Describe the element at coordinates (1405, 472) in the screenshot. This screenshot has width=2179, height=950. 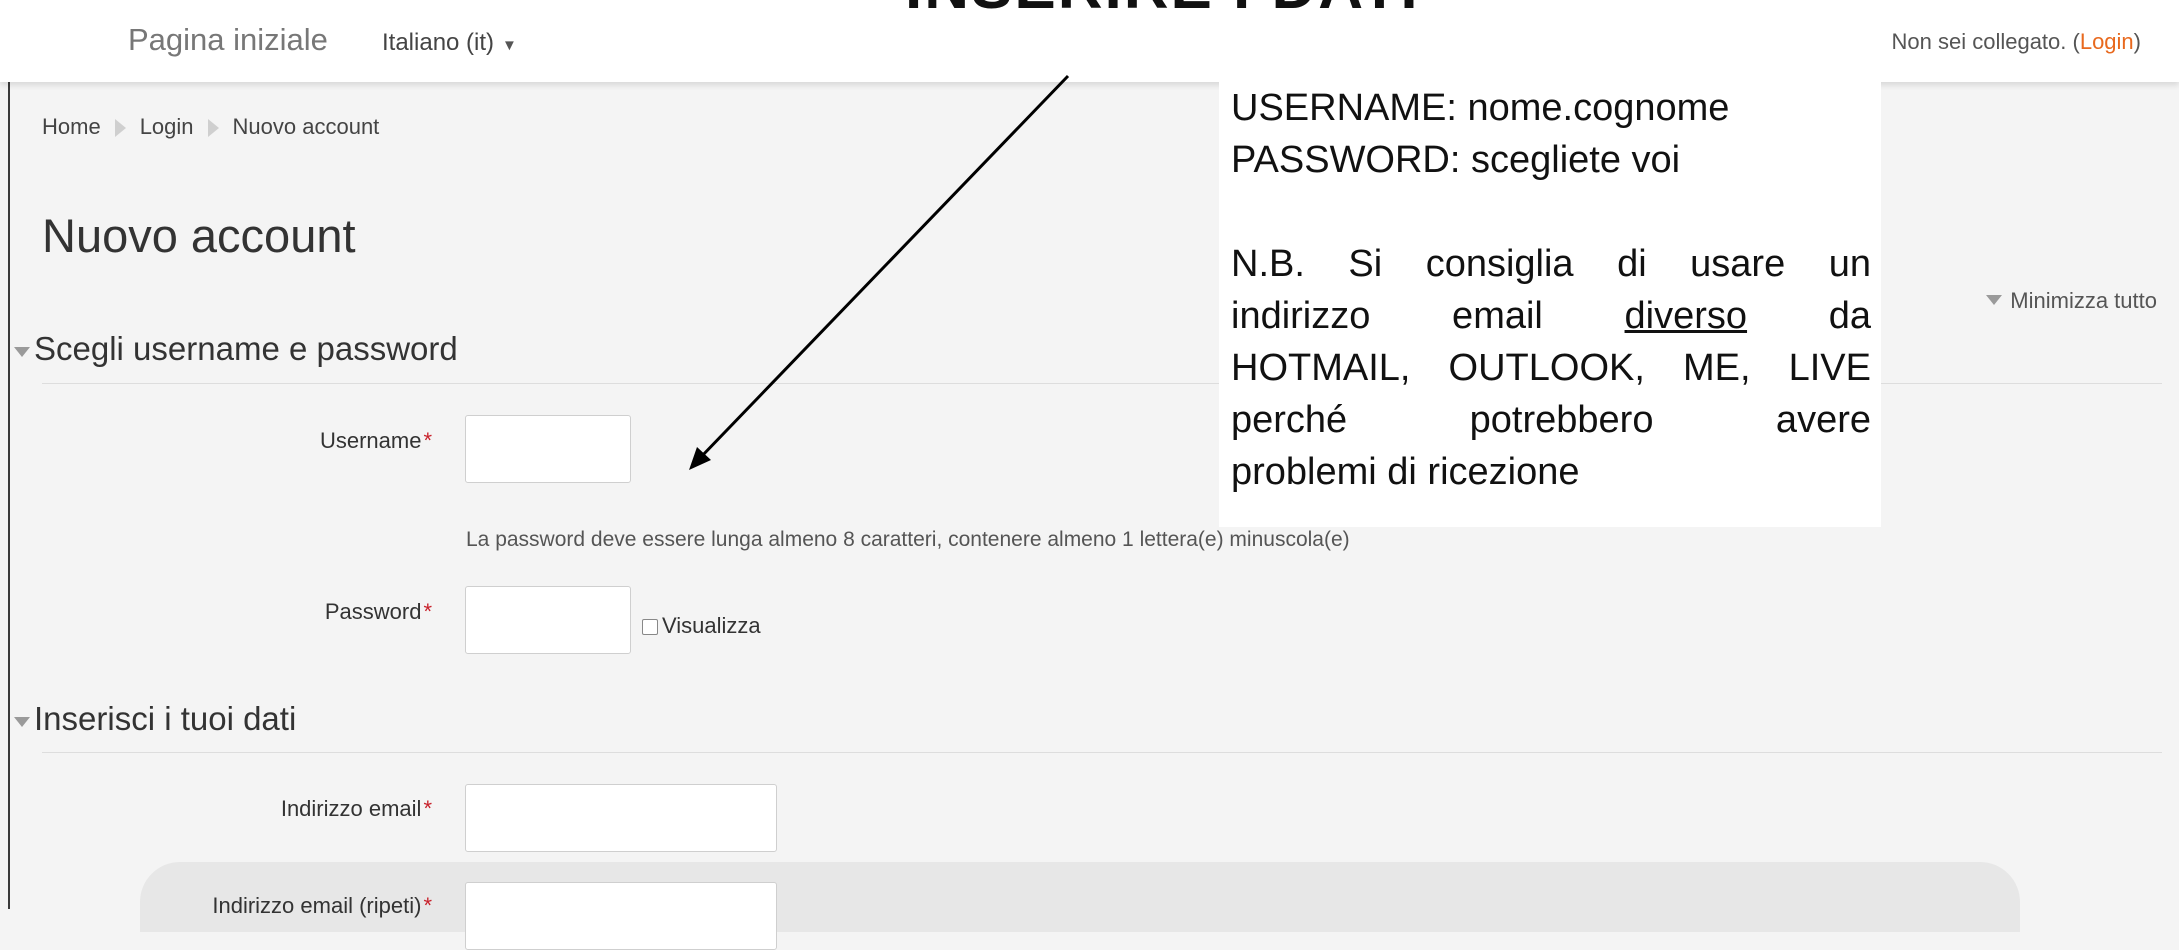
I see `note-nb-line-5: problemi di ricezione` at that location.